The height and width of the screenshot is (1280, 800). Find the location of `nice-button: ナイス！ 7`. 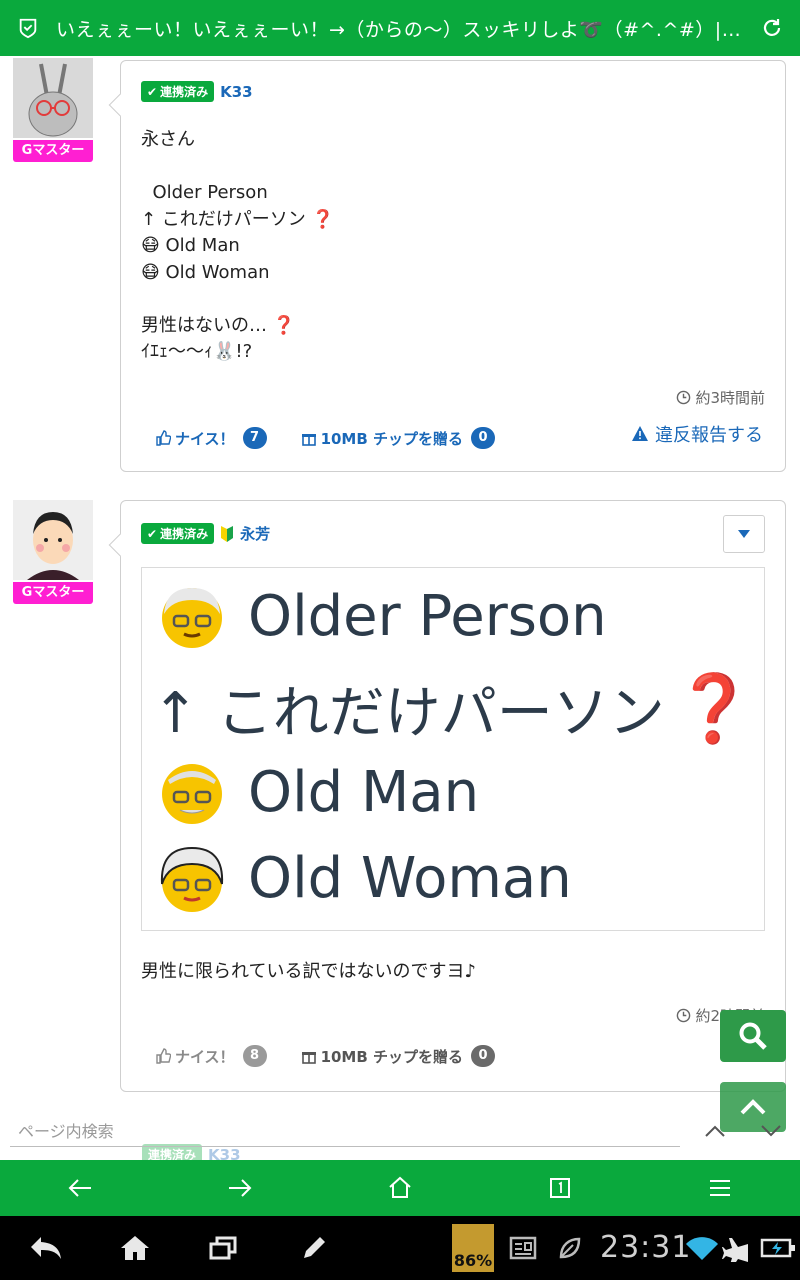

nice-button: ナイス！ 7 is located at coordinates (211, 438).